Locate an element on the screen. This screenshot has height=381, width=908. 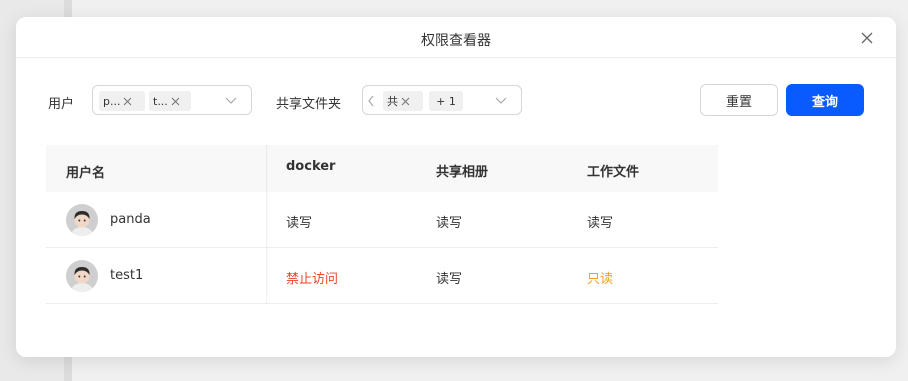
close-button is located at coordinates (867, 38).